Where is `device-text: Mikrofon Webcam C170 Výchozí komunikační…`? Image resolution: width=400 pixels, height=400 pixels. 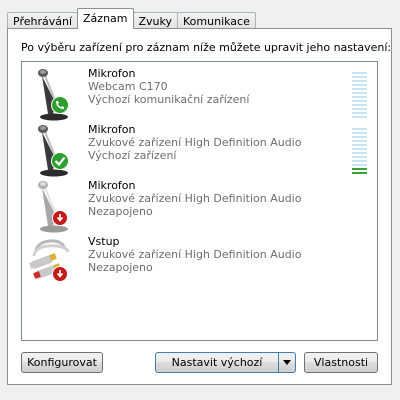
device-text: Mikrofon Webcam C170 Výchozí komunikační… is located at coordinates (168, 86).